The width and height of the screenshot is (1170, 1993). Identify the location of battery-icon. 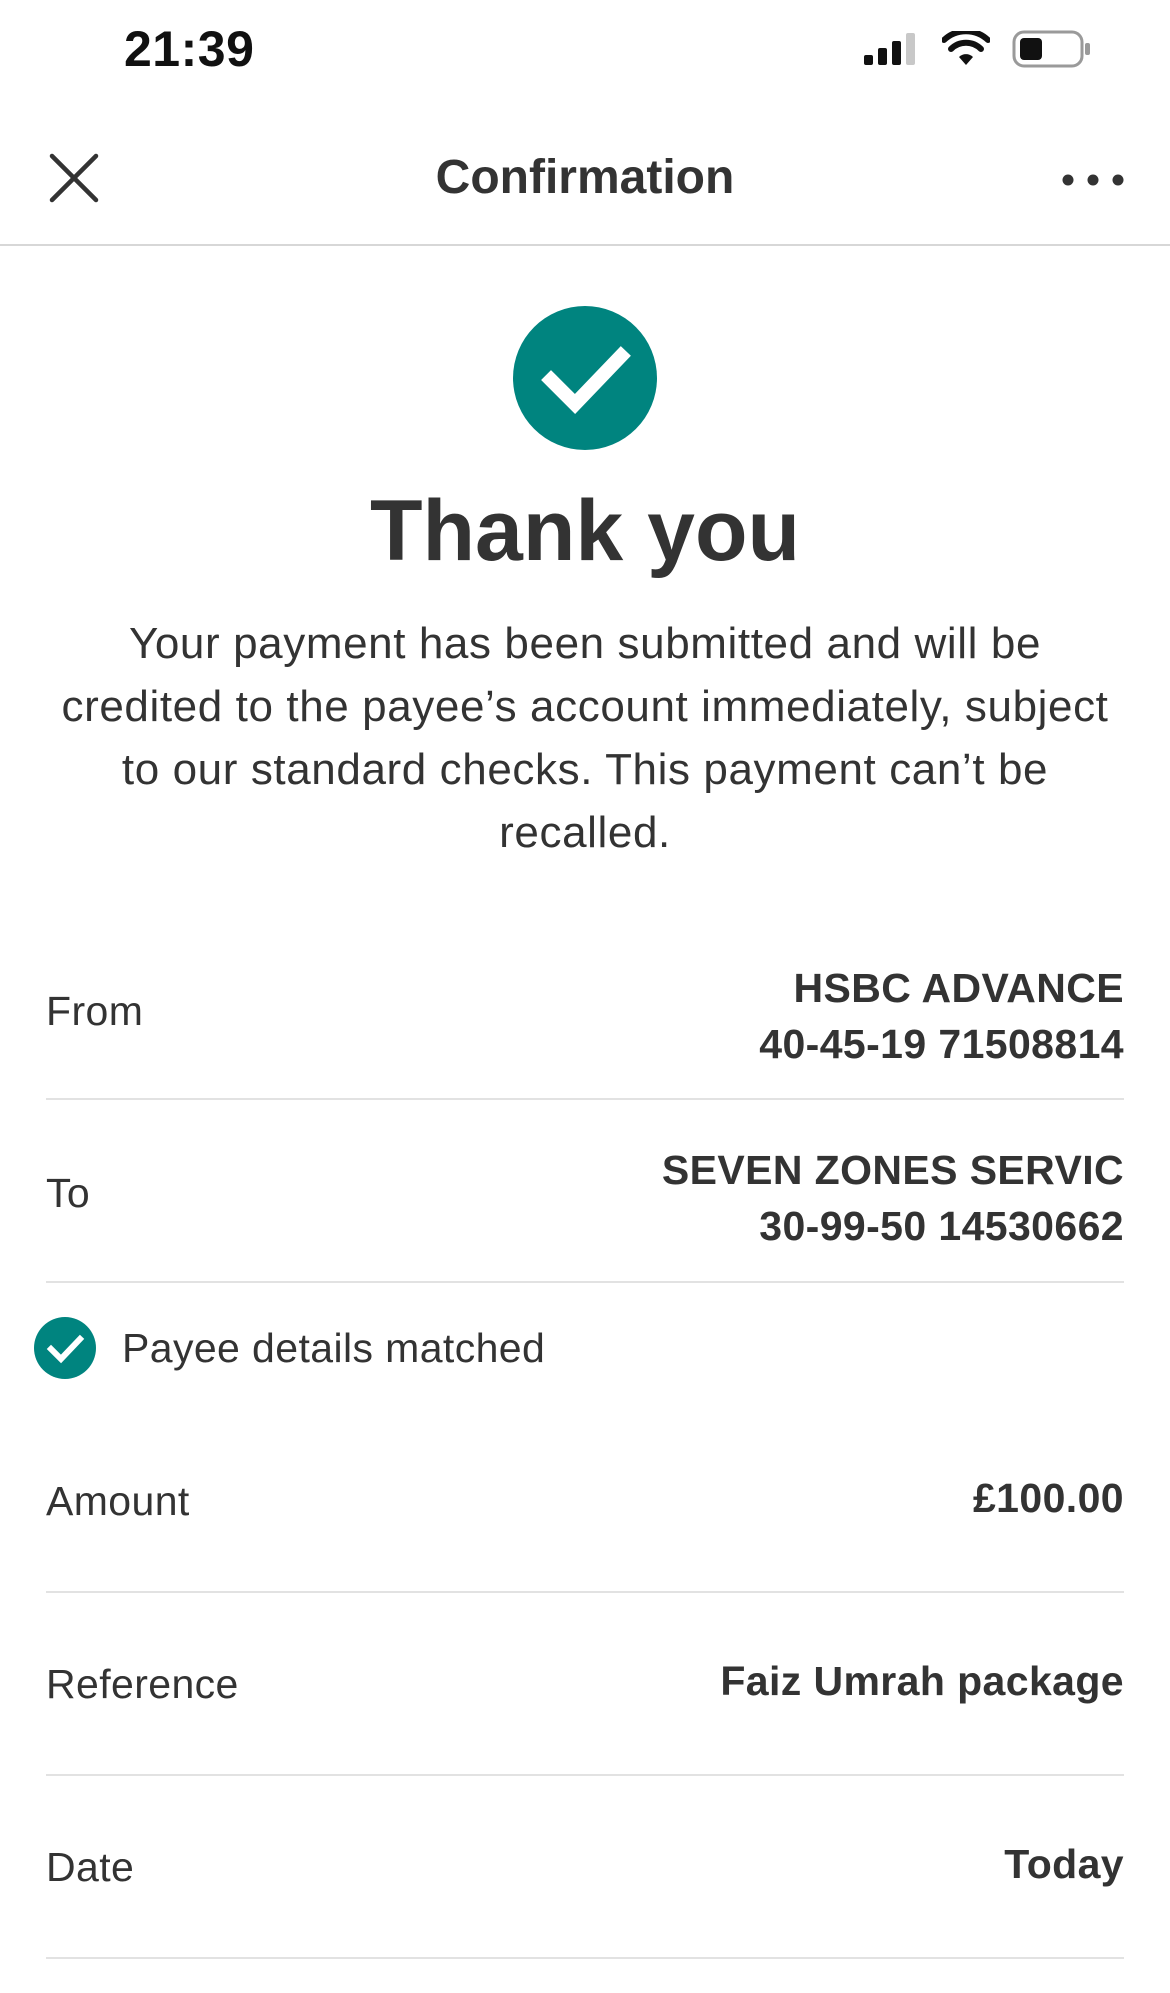
(1051, 49).